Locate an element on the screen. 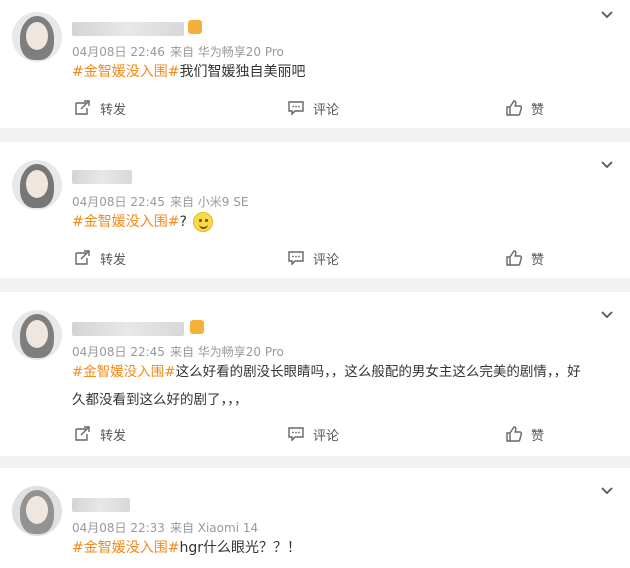 The image size is (630, 568). post-source: 来自 Xiaomi 14 is located at coordinates (214, 528).